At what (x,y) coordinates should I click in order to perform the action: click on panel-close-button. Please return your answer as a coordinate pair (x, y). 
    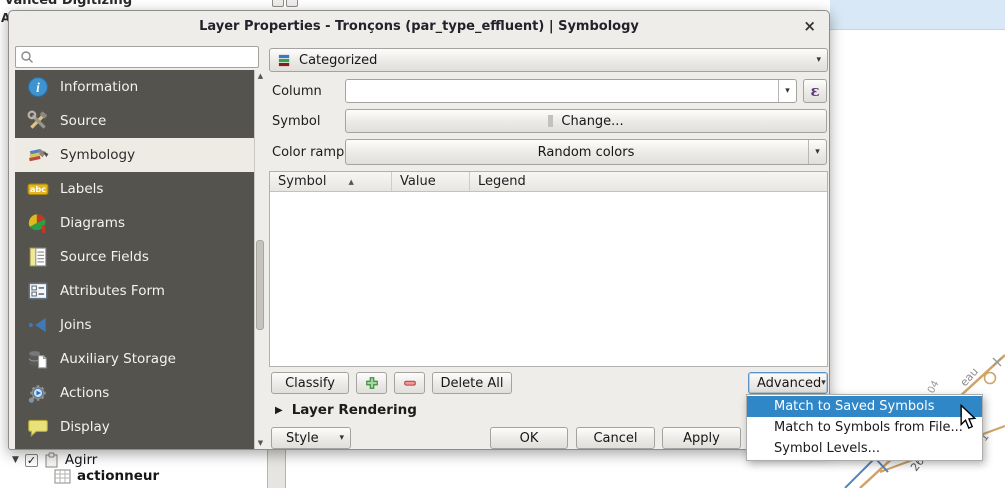
    Looking at the image, I should click on (292, 3).